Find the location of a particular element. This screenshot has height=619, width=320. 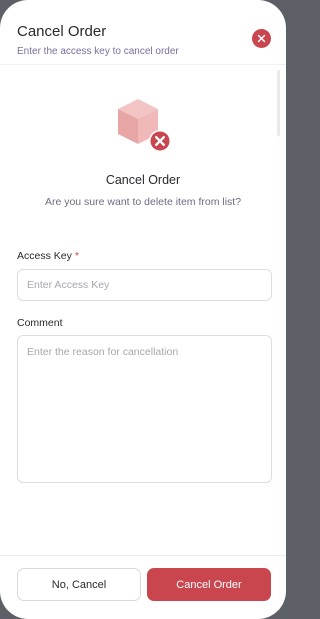

comment-label: Comment is located at coordinates (40, 323).